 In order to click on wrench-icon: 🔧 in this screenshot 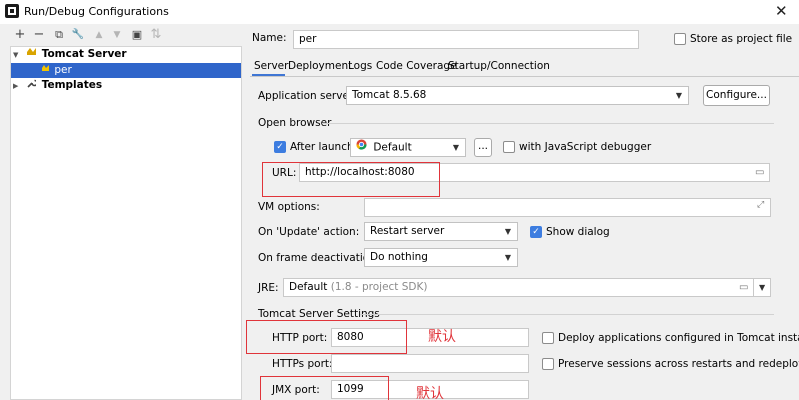, I will do `click(78, 35)`.